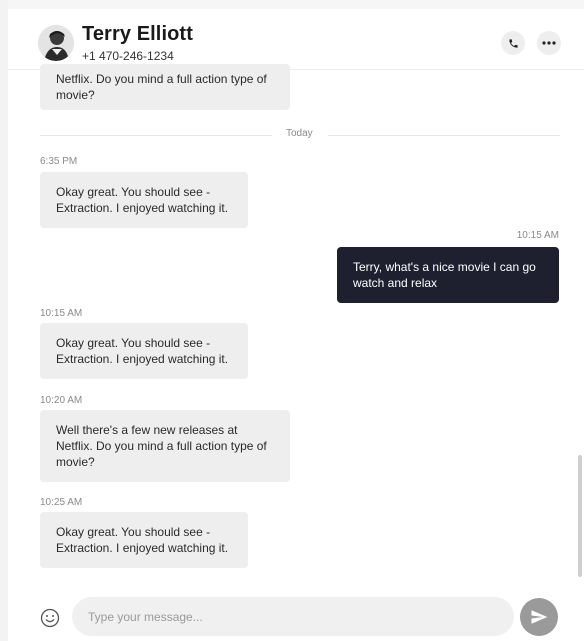 The width and height of the screenshot is (584, 641). I want to click on emoji-button, so click(50, 618).